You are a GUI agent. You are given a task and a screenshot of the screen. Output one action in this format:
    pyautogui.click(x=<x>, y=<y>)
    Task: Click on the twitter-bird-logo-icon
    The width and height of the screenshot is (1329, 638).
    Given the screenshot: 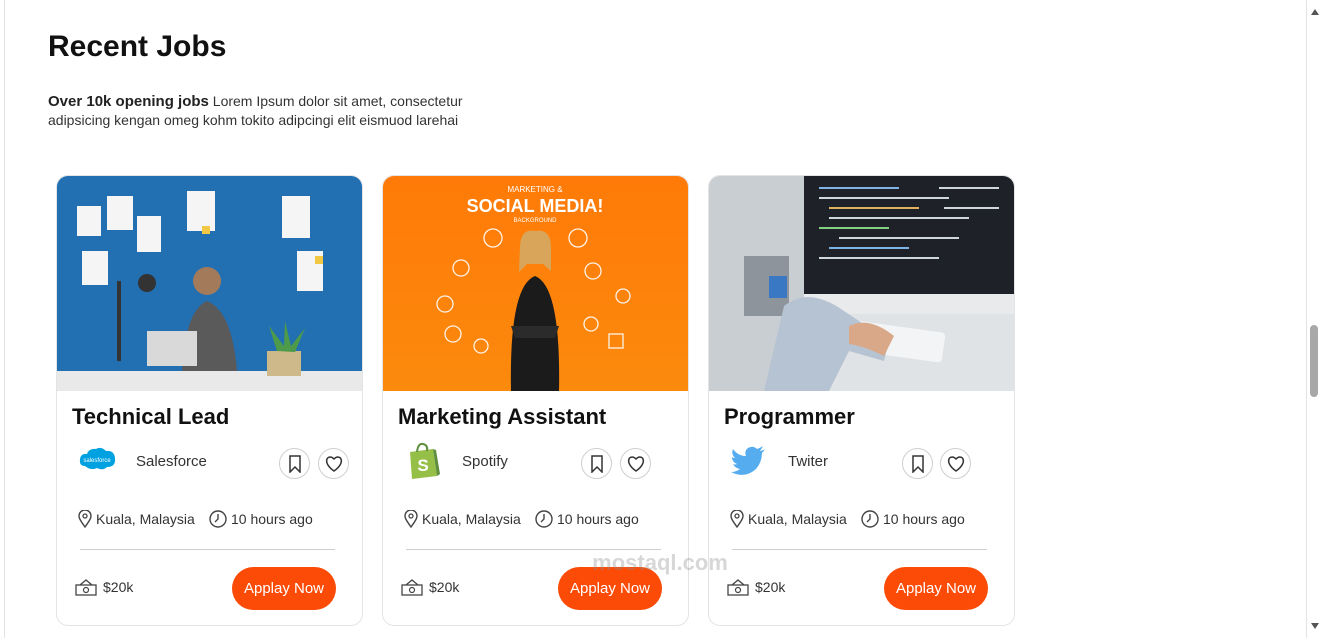 What is the action you would take?
    pyautogui.click(x=749, y=460)
    